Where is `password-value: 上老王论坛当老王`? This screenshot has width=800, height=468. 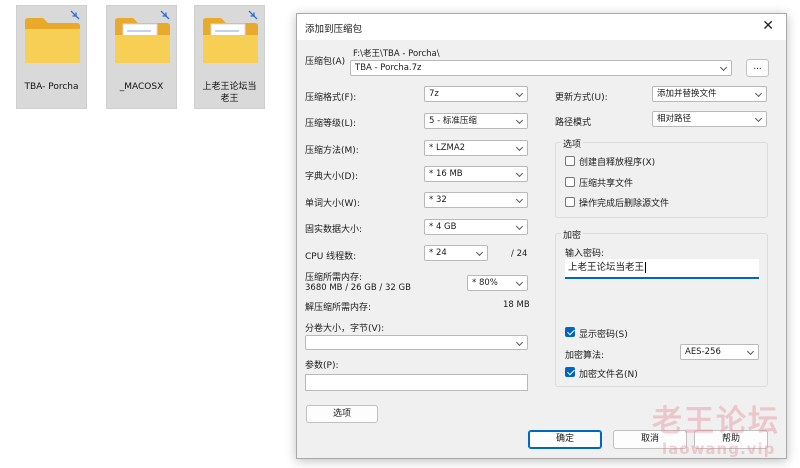
password-value: 上老王论坛当老王 is located at coordinates (606, 267).